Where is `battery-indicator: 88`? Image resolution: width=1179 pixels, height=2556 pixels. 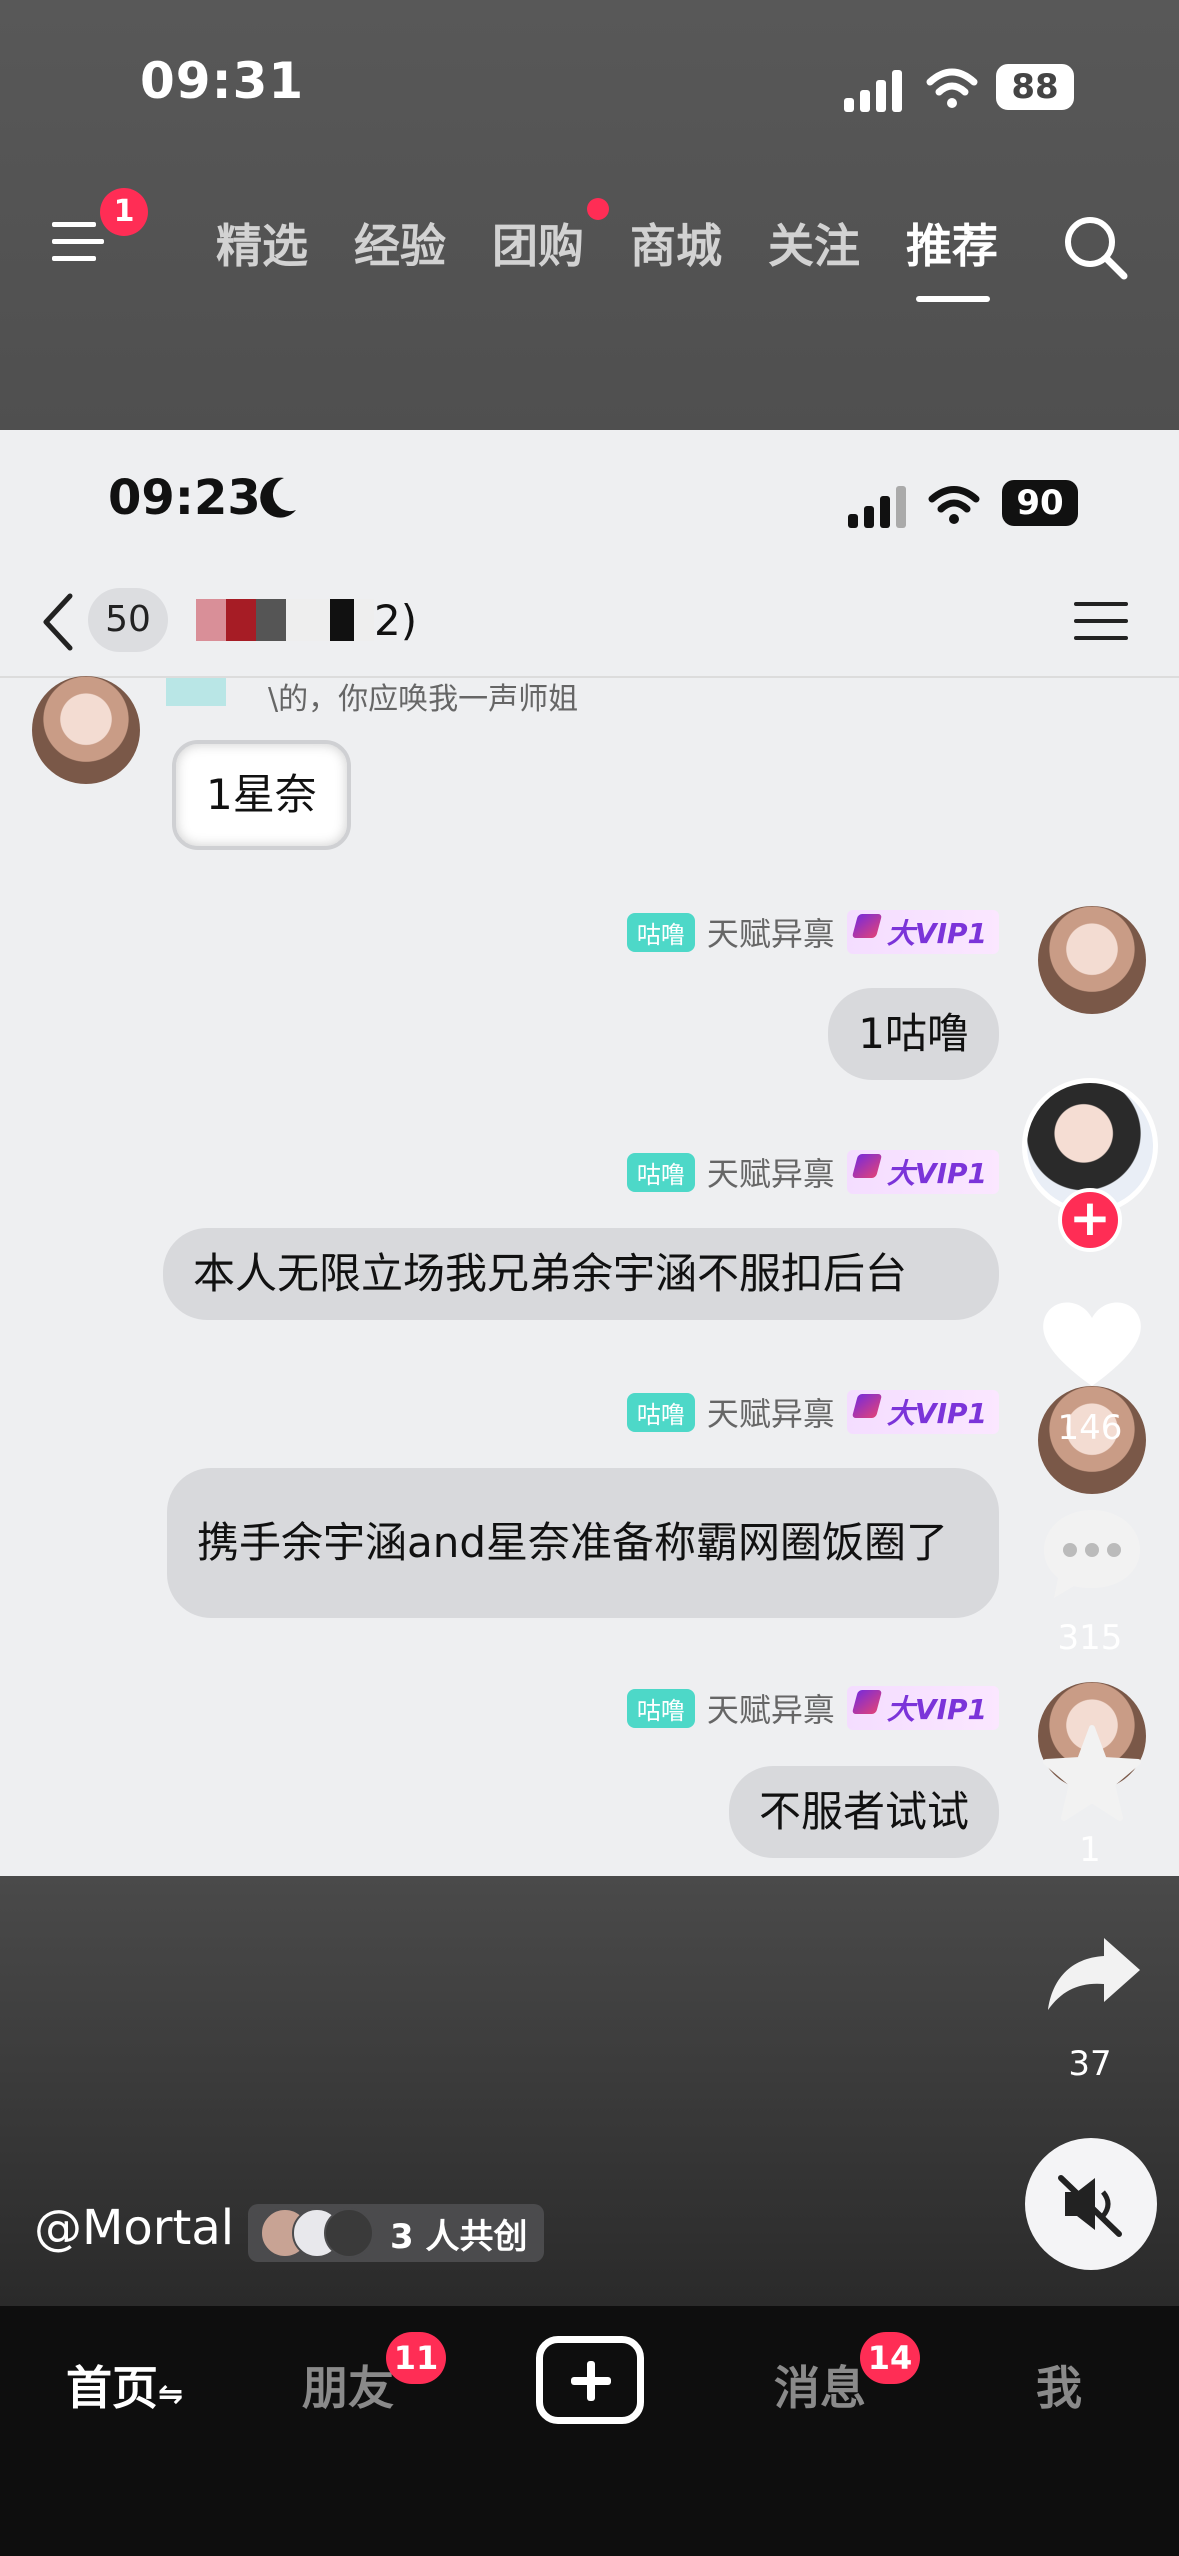 battery-indicator: 88 is located at coordinates (1035, 87).